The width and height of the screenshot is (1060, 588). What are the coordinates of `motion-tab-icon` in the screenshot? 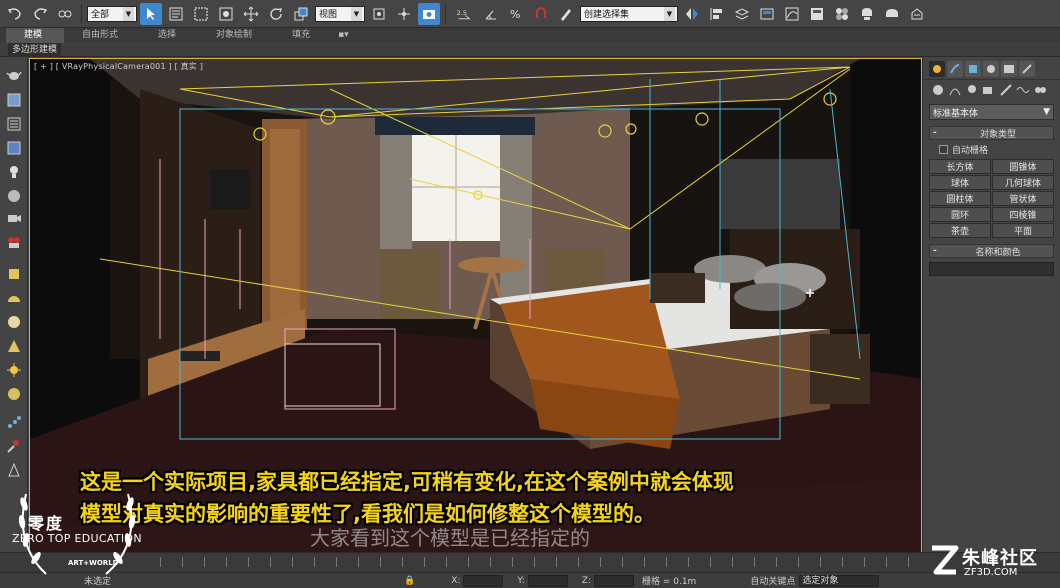 It's located at (991, 68).